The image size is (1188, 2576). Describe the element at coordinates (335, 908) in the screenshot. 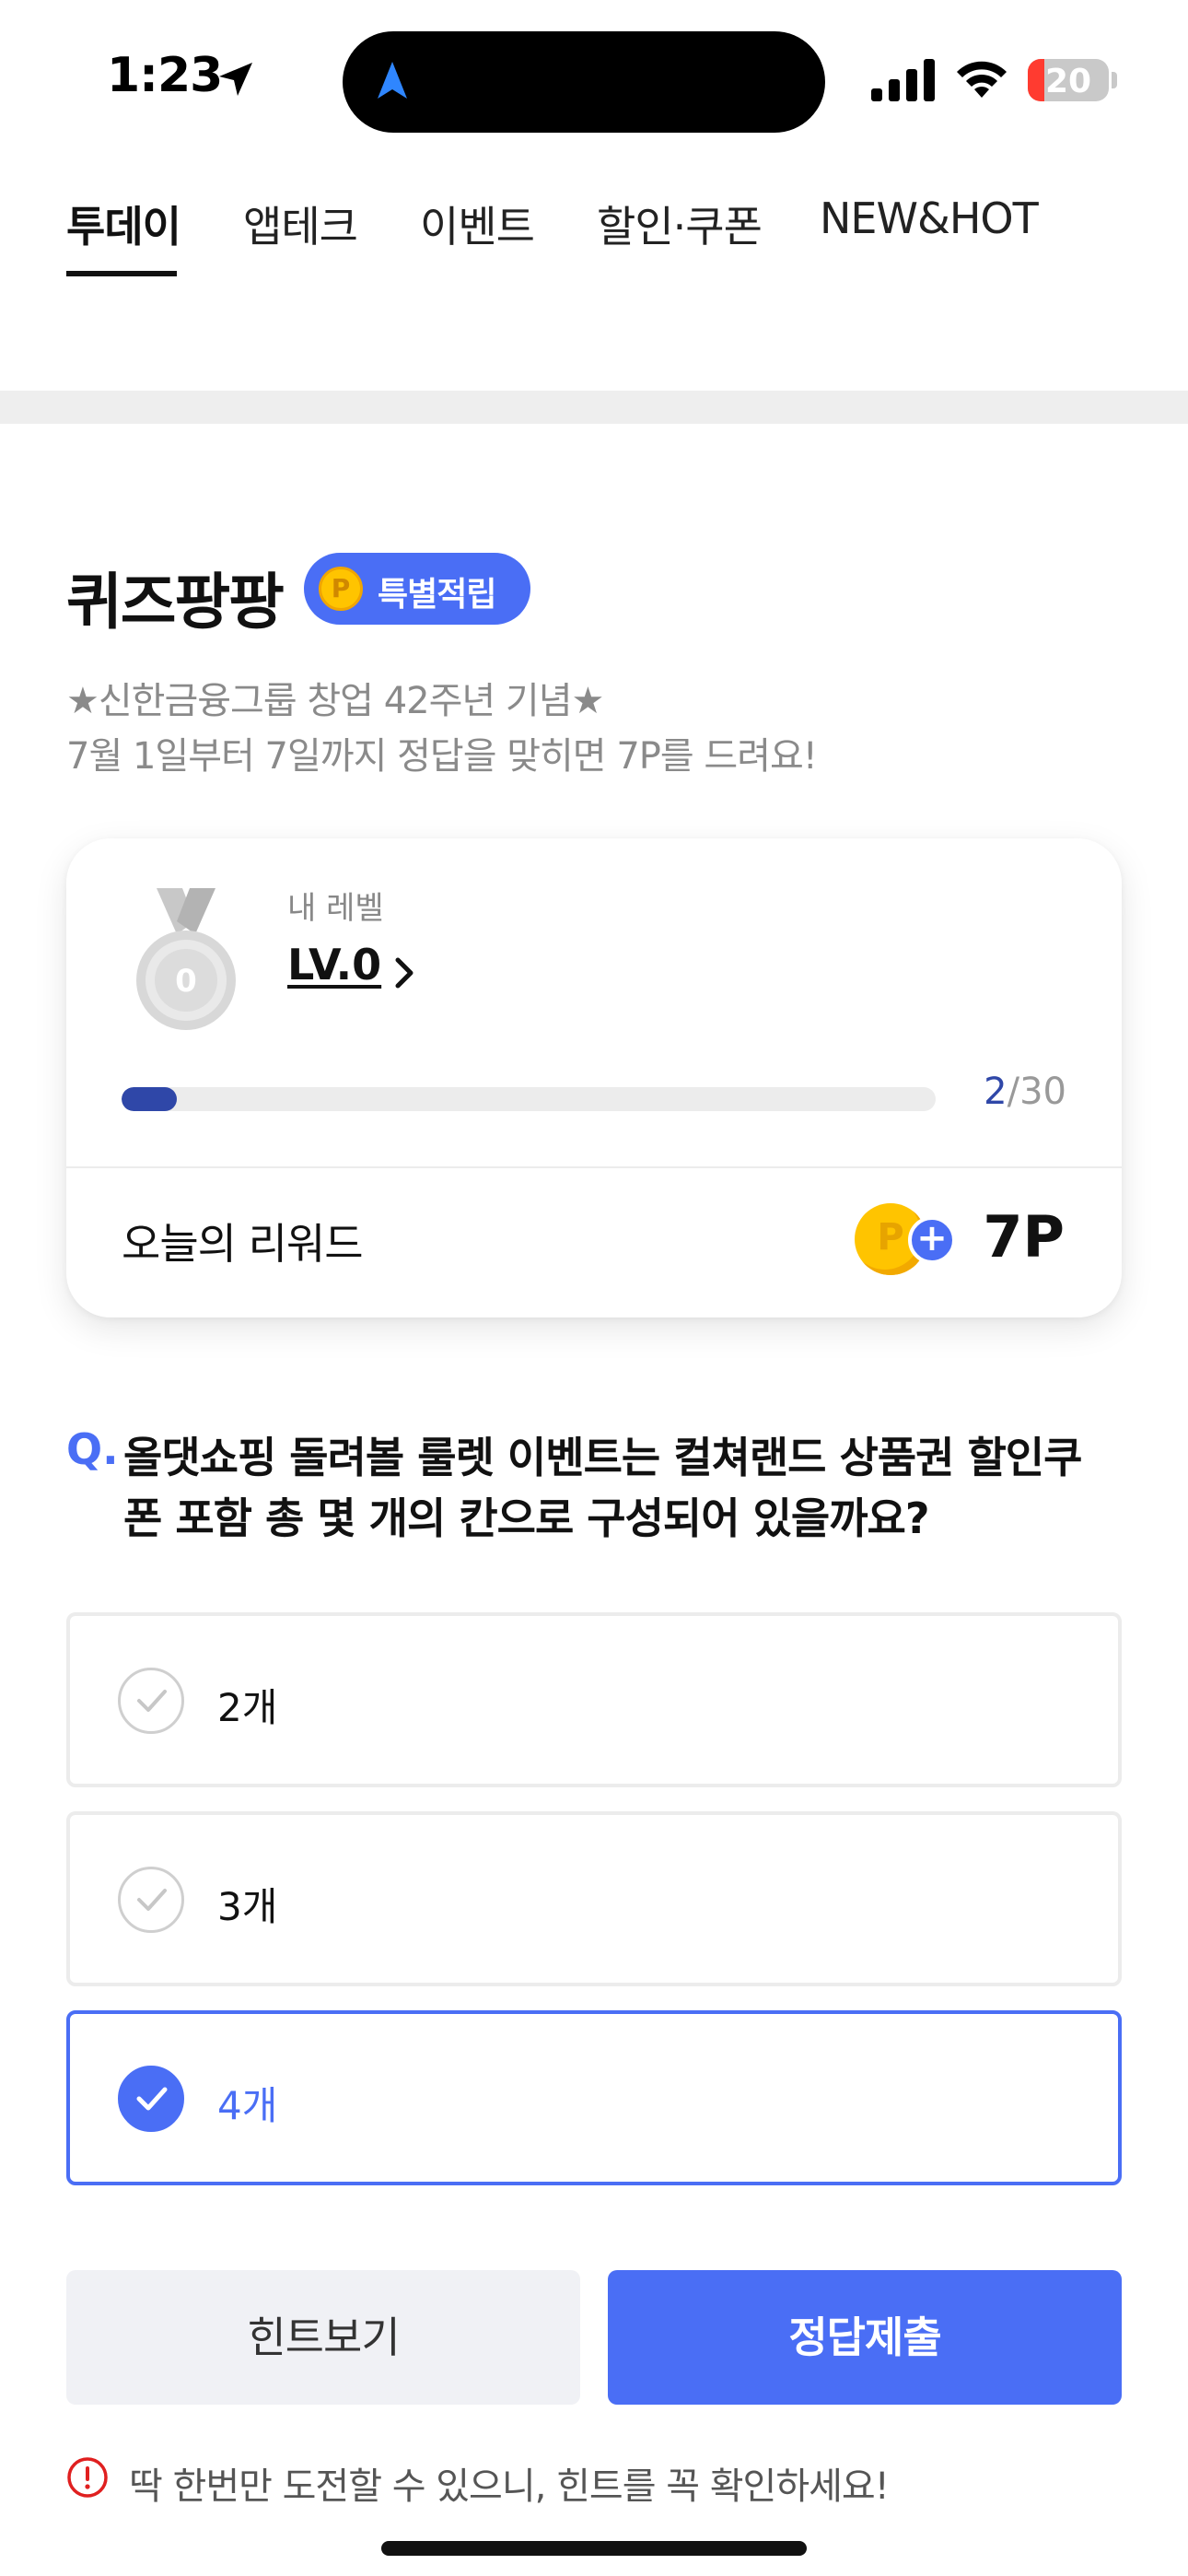

I see `level-caption: 내 레벨` at that location.